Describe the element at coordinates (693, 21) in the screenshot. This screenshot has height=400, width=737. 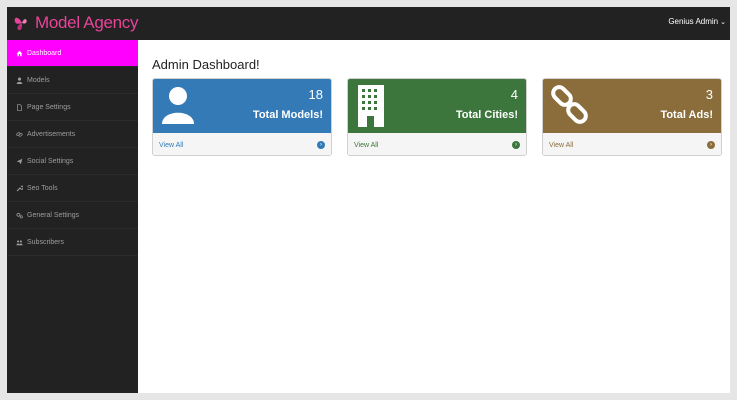
I see `user-name: Genius Admin` at that location.